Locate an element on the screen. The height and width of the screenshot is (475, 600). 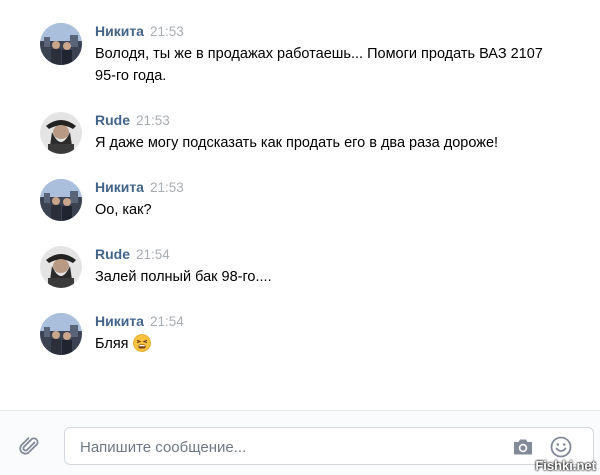
watermark: Fishki.net is located at coordinates (565, 465).